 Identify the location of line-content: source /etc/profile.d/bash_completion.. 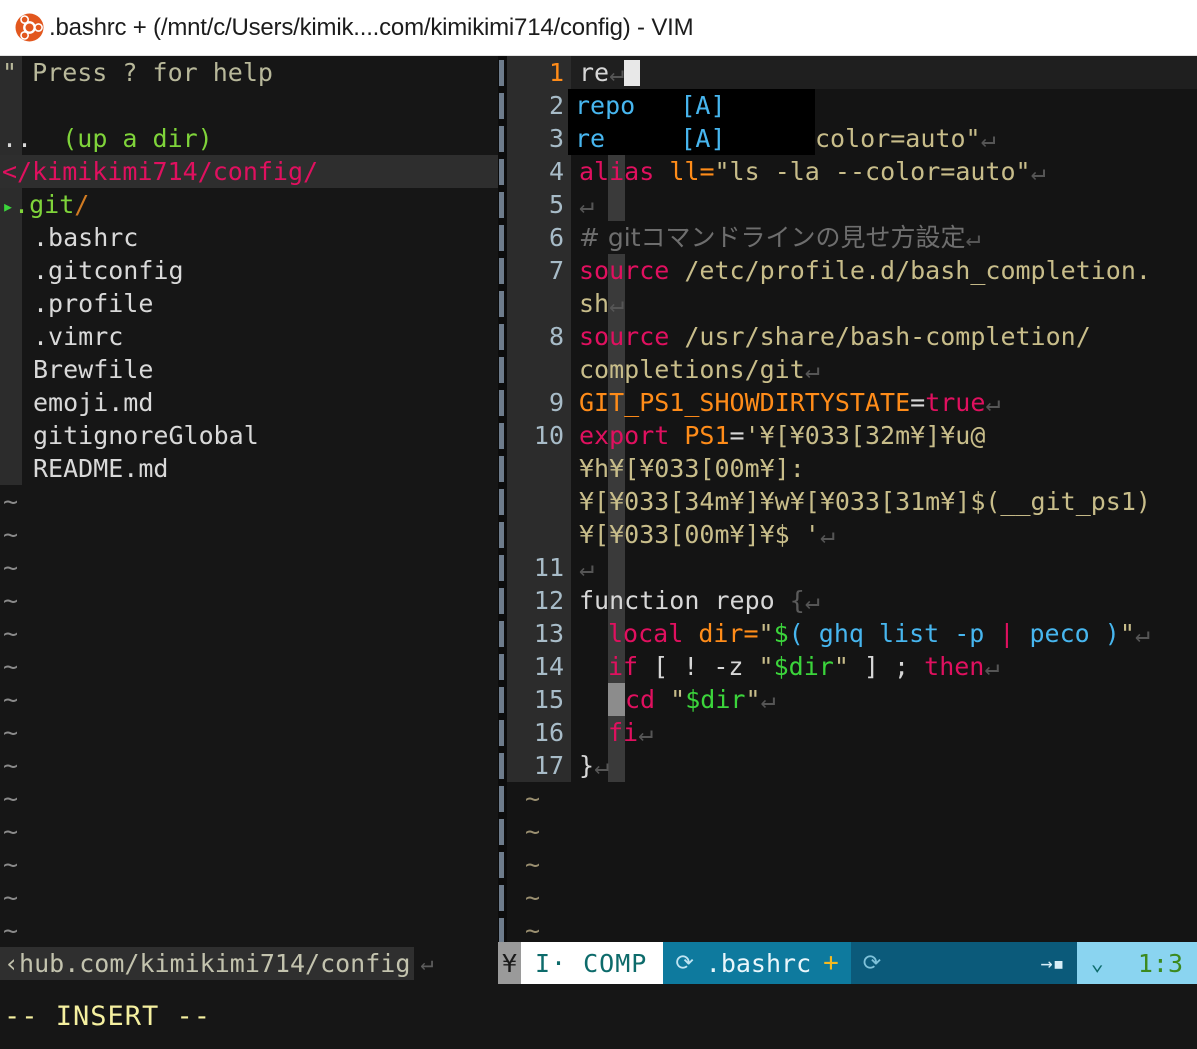
(861, 270).